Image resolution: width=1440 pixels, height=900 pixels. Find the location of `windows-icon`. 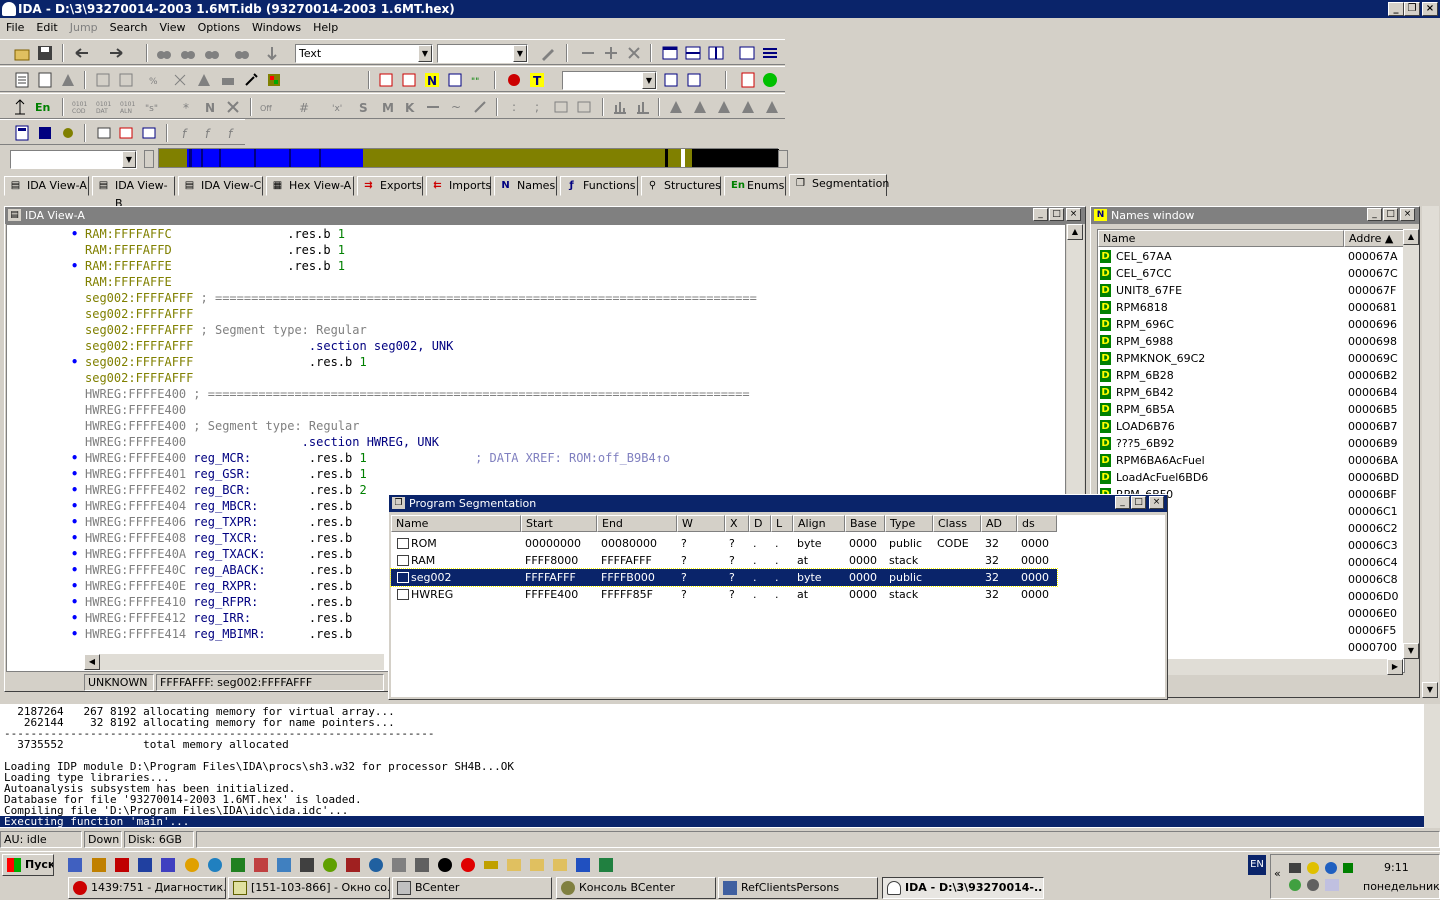

windows-icon is located at coordinates (104, 133).